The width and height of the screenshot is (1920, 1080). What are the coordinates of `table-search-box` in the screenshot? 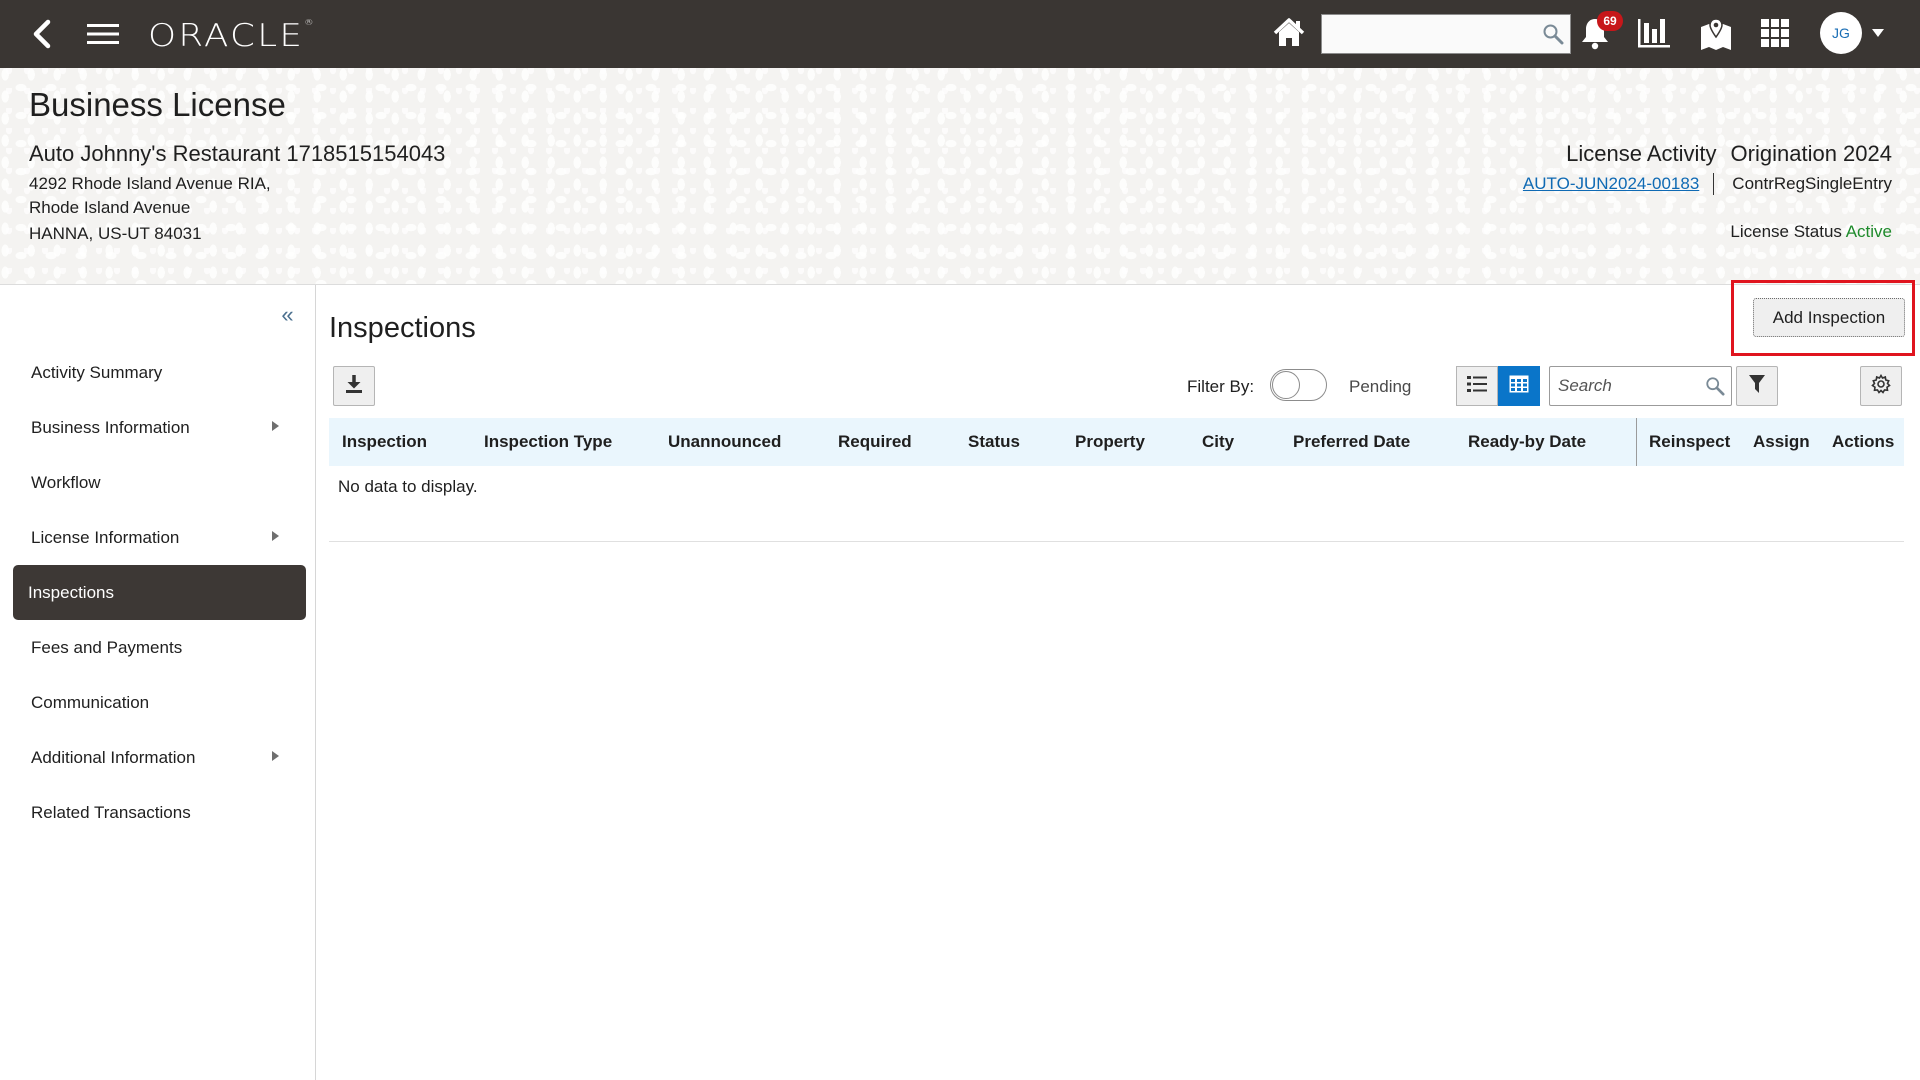 It's located at (1640, 386).